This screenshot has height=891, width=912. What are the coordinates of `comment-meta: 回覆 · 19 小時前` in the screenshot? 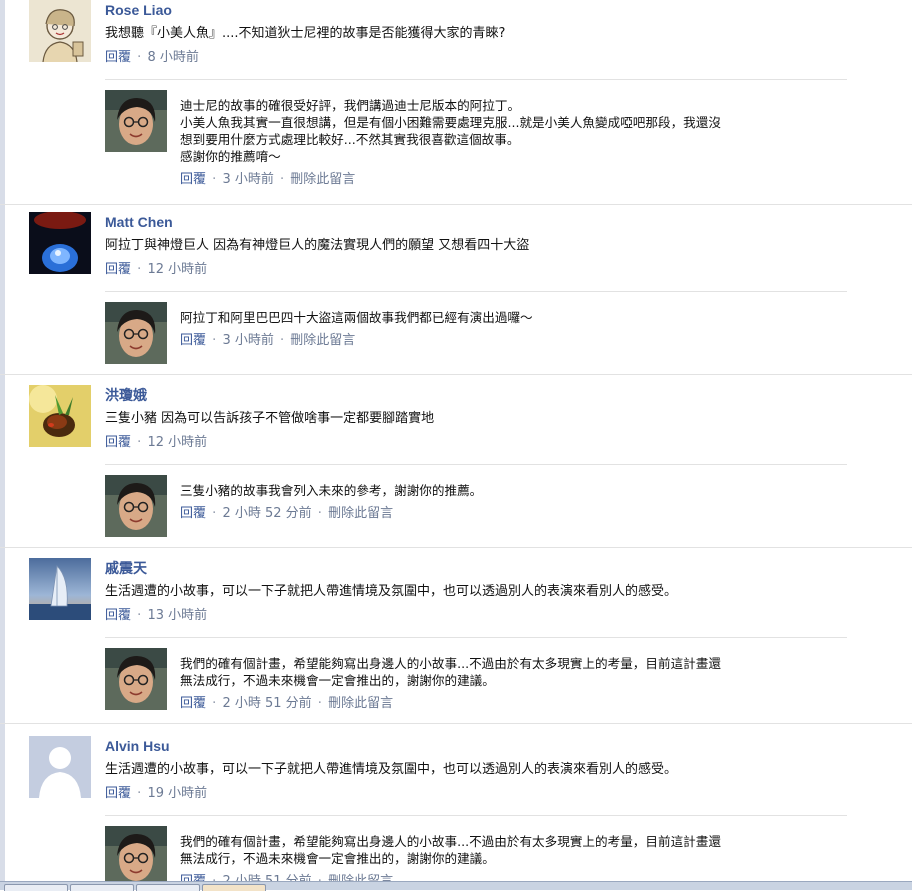 It's located at (475, 794).